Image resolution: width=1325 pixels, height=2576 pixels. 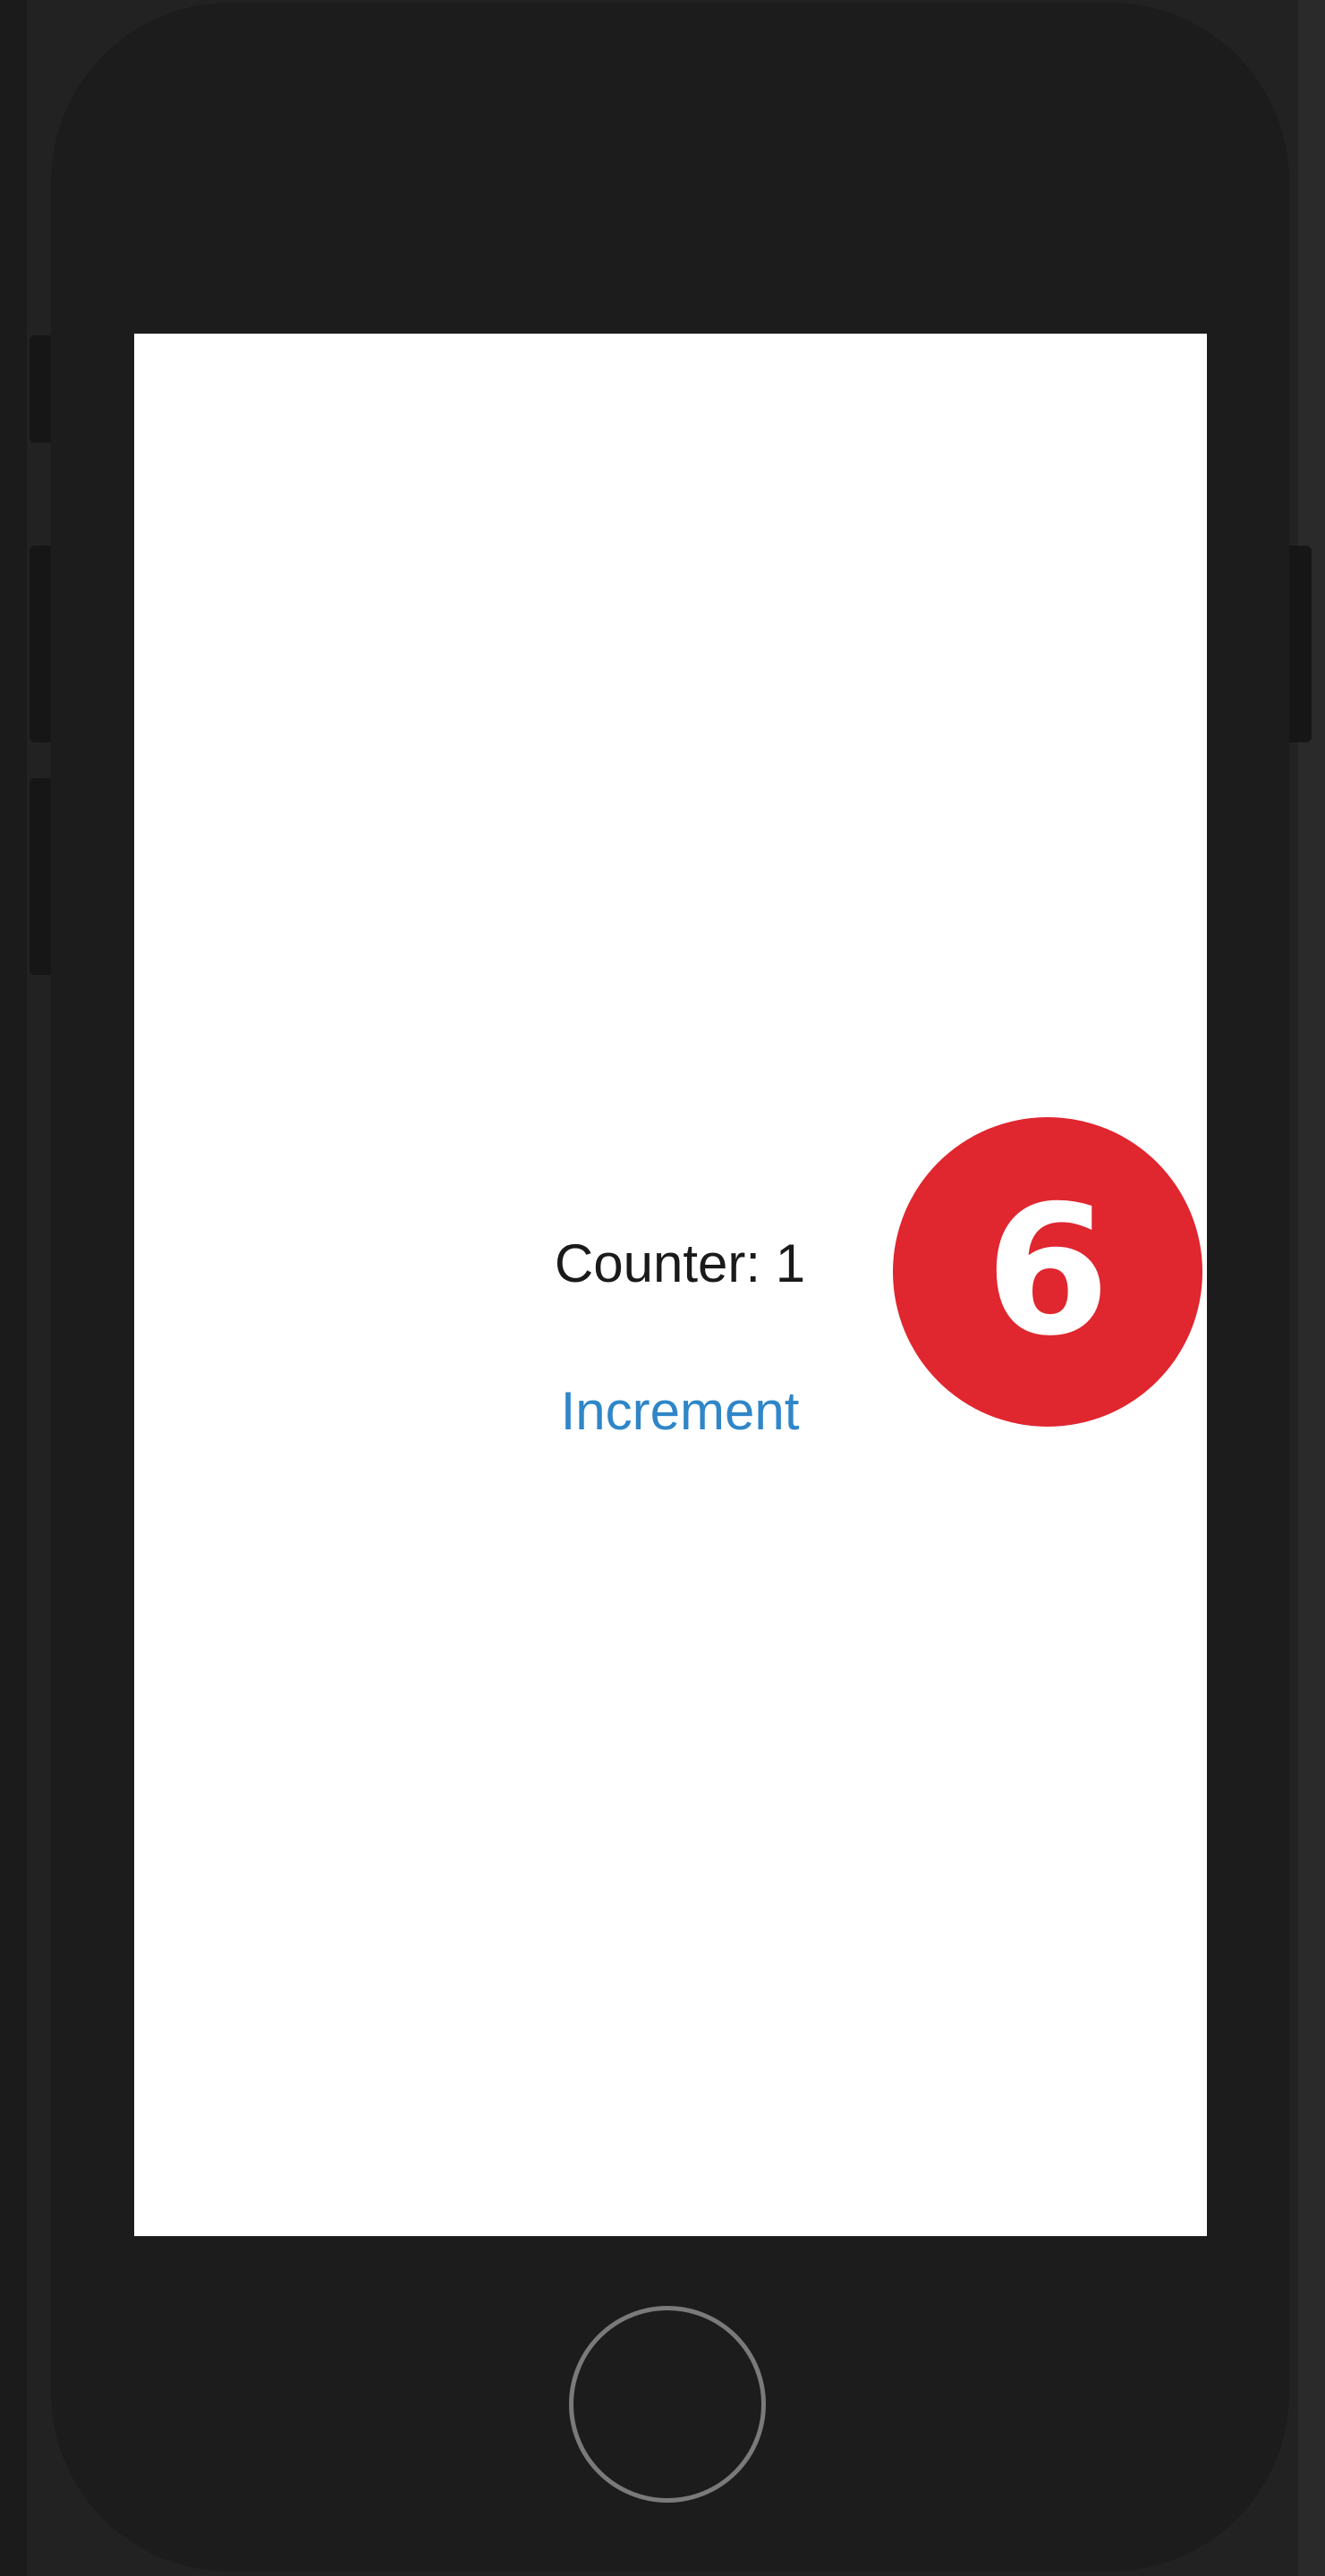 What do you see at coordinates (667, 2404) in the screenshot?
I see `home-button-icon` at bounding box center [667, 2404].